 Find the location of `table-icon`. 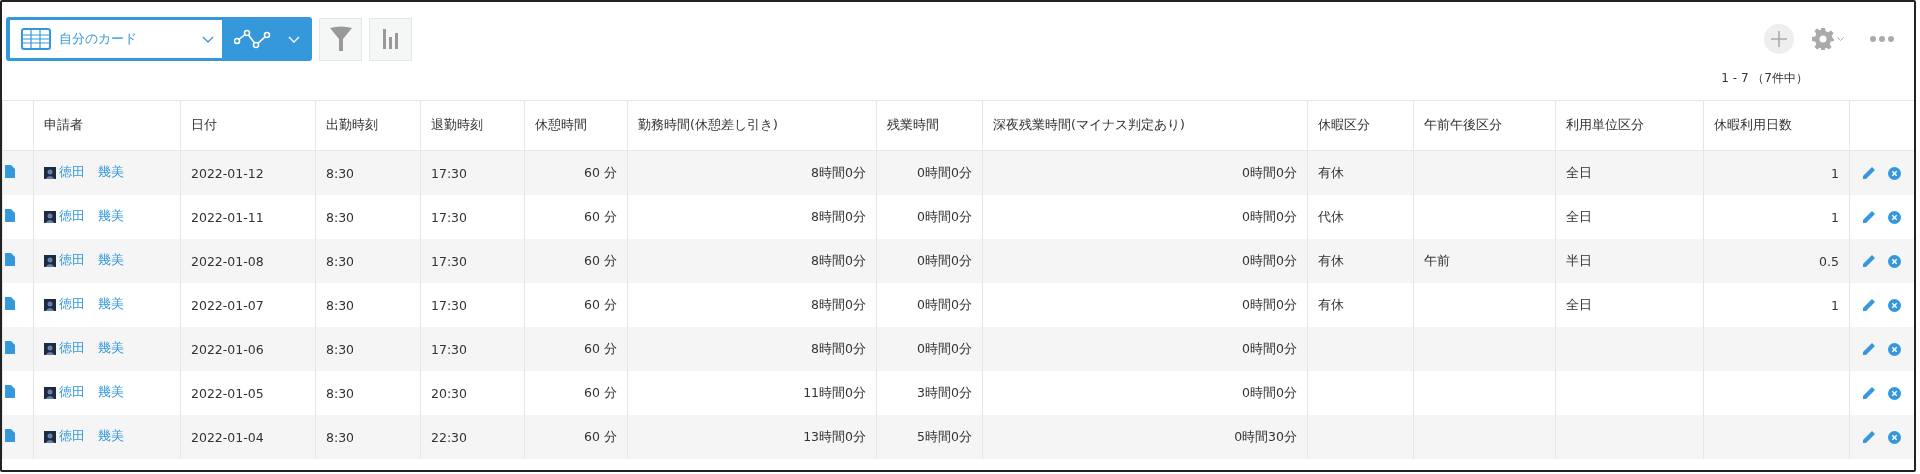

table-icon is located at coordinates (36, 39).